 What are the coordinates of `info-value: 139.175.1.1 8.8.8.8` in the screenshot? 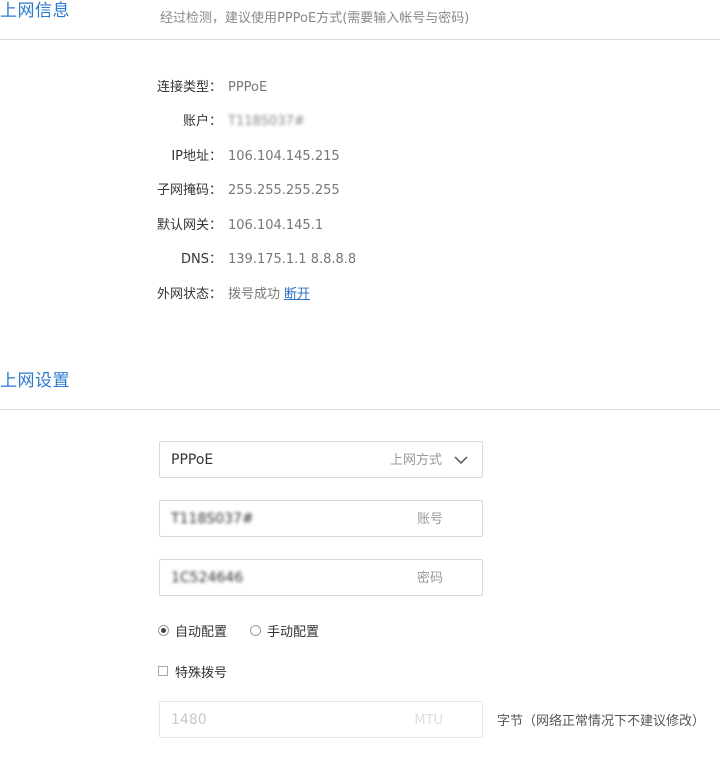 It's located at (292, 259).